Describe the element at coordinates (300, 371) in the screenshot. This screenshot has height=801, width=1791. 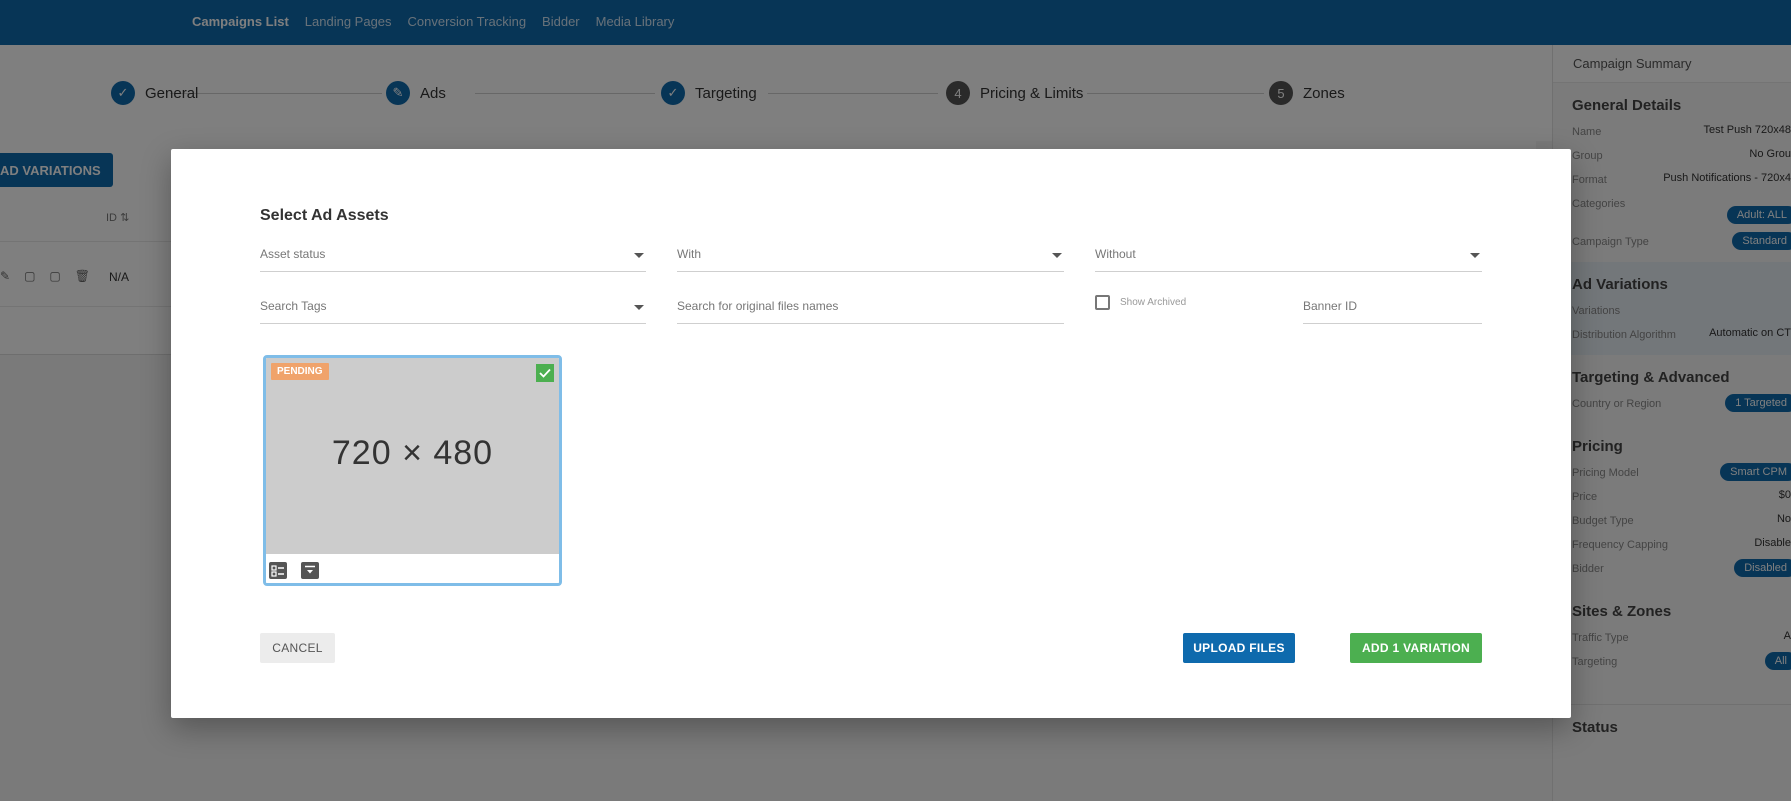
I see `pending-status-badge: PENDING` at that location.